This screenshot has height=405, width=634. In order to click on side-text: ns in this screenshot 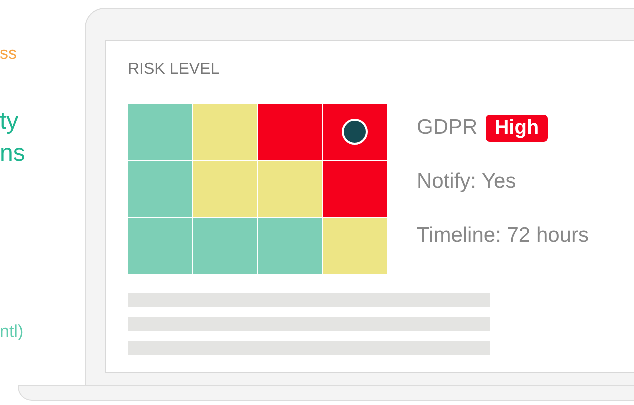, I will do `click(13, 154)`.